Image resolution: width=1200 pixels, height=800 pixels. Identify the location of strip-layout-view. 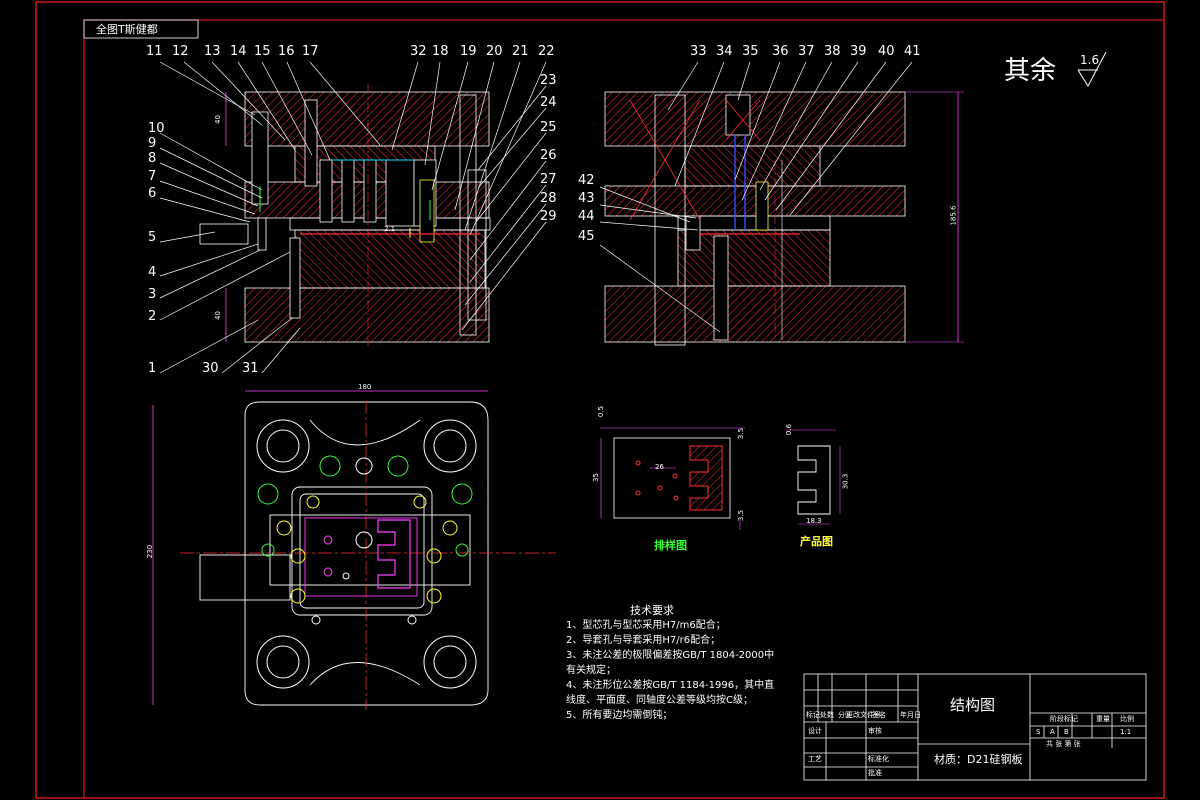
(672, 478).